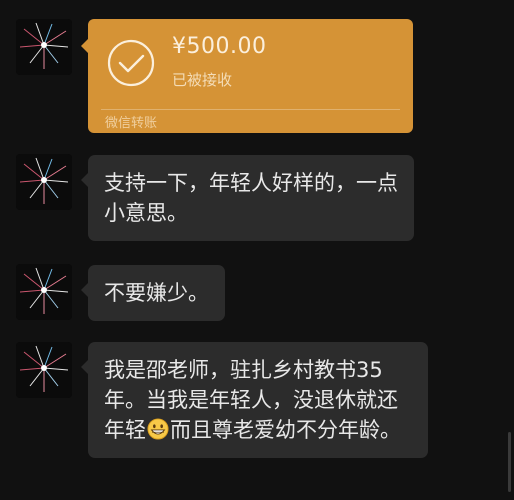  Describe the element at coordinates (509, 462) in the screenshot. I see `scrollbar` at that location.